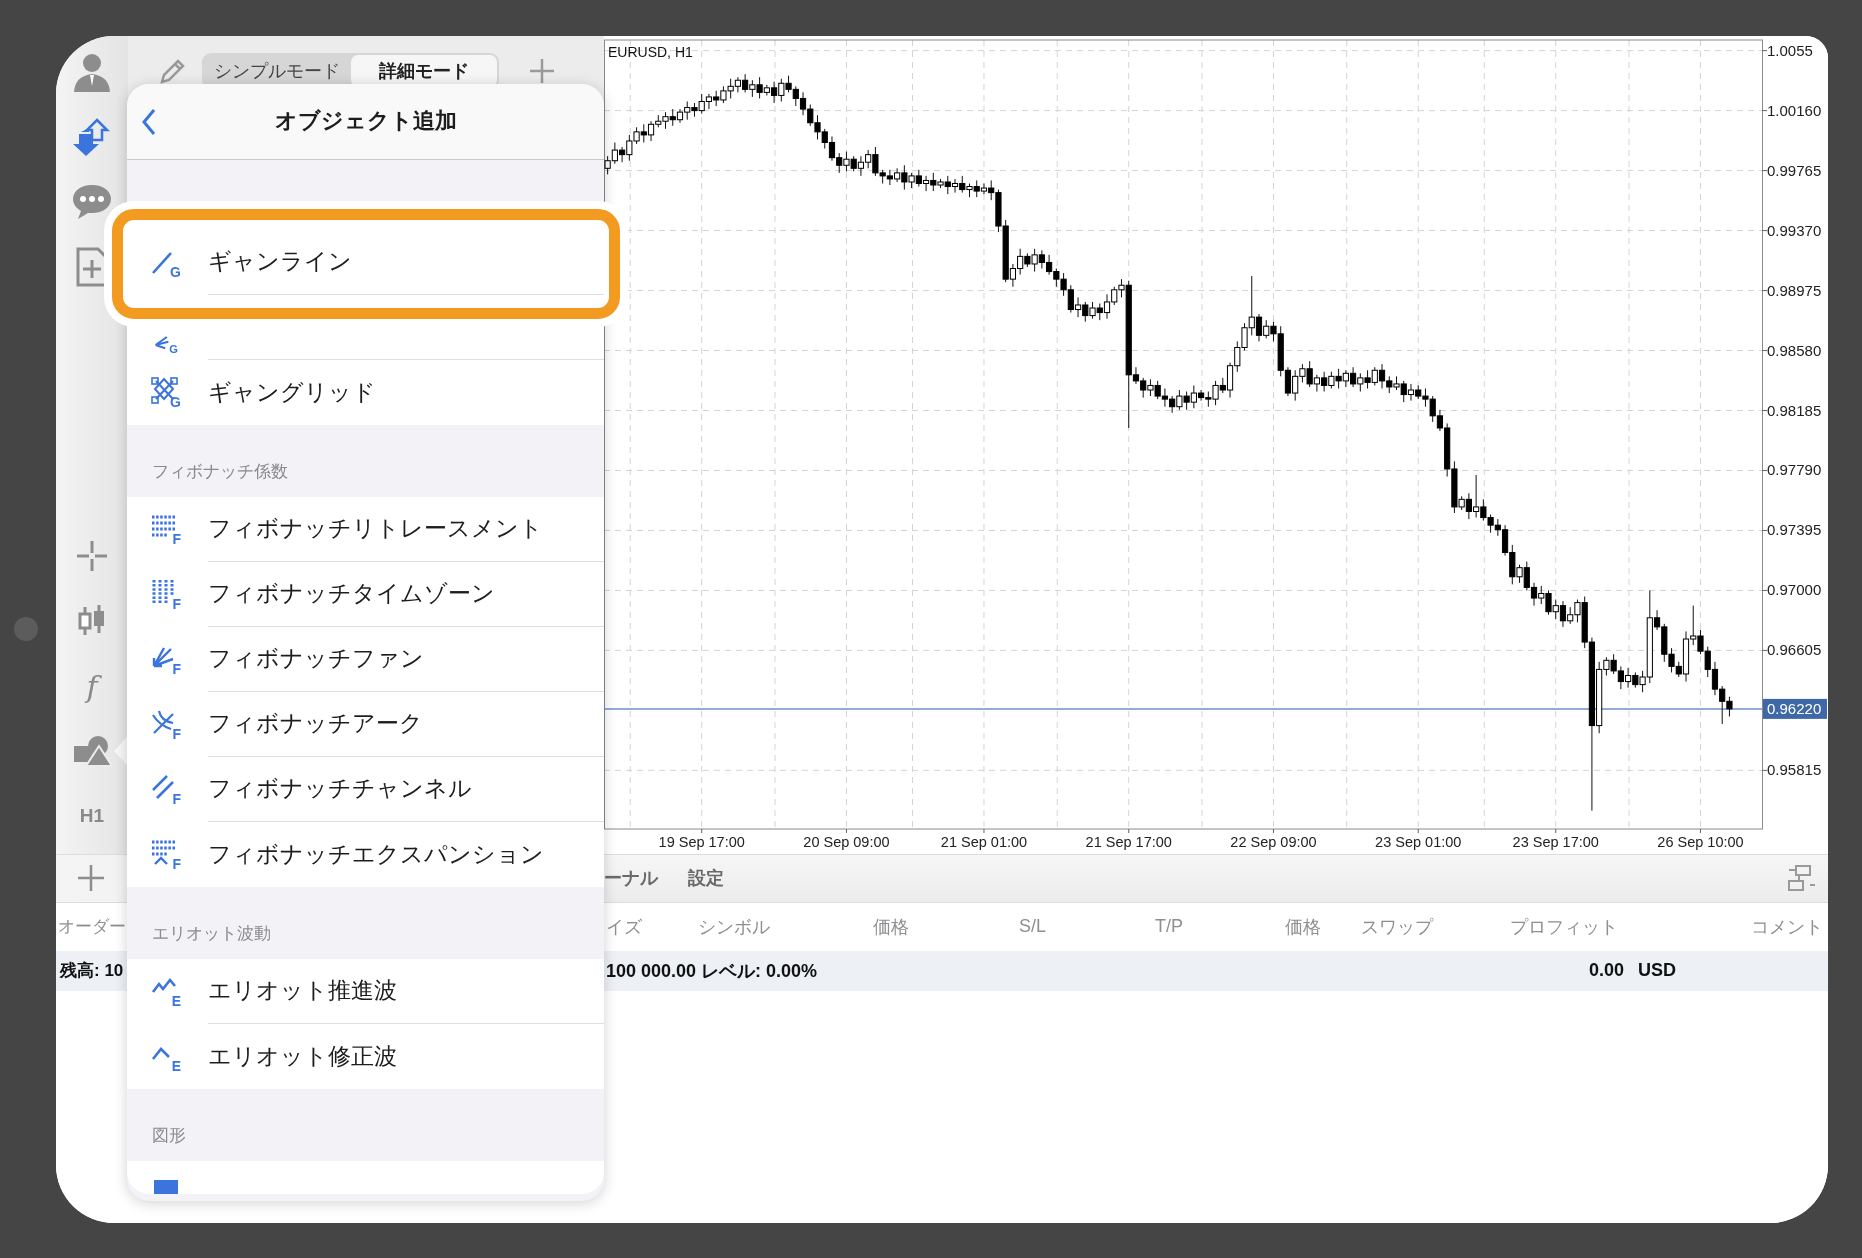 The width and height of the screenshot is (1862, 1258). What do you see at coordinates (1794, 469) in the screenshot?
I see `price-label: 0.97790` at bounding box center [1794, 469].